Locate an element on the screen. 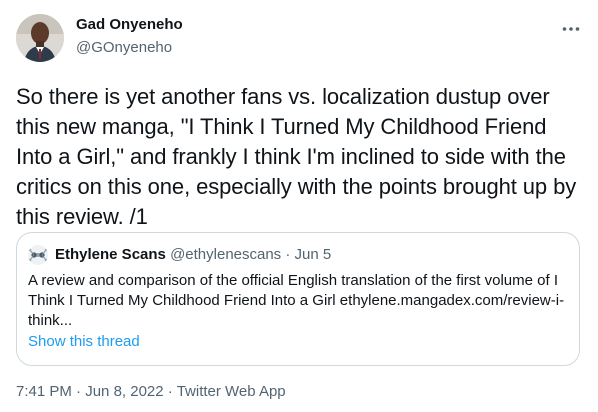 This screenshot has height=412, width=598. quoted-author-handle: @ethylenescans is located at coordinates (226, 254).